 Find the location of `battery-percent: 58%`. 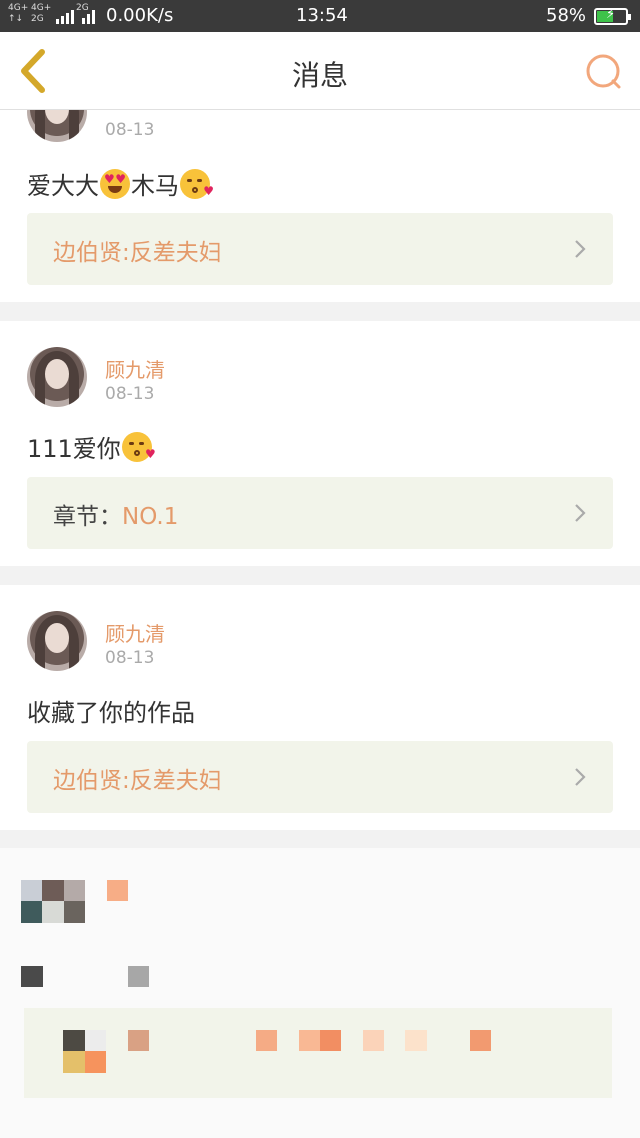

battery-percent: 58% is located at coordinates (566, 15).